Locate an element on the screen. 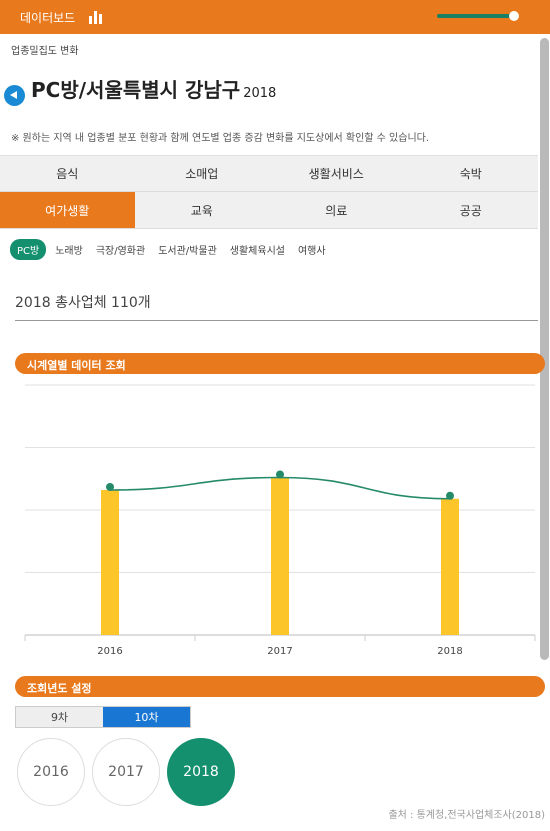  category-row-2: 여가생활 교육 의료 공공 is located at coordinates (269, 210).